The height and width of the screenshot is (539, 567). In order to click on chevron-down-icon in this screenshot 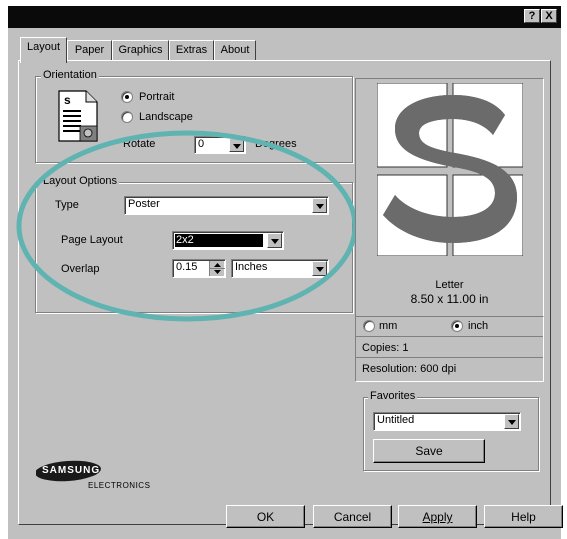, I will do `click(511, 421)`.